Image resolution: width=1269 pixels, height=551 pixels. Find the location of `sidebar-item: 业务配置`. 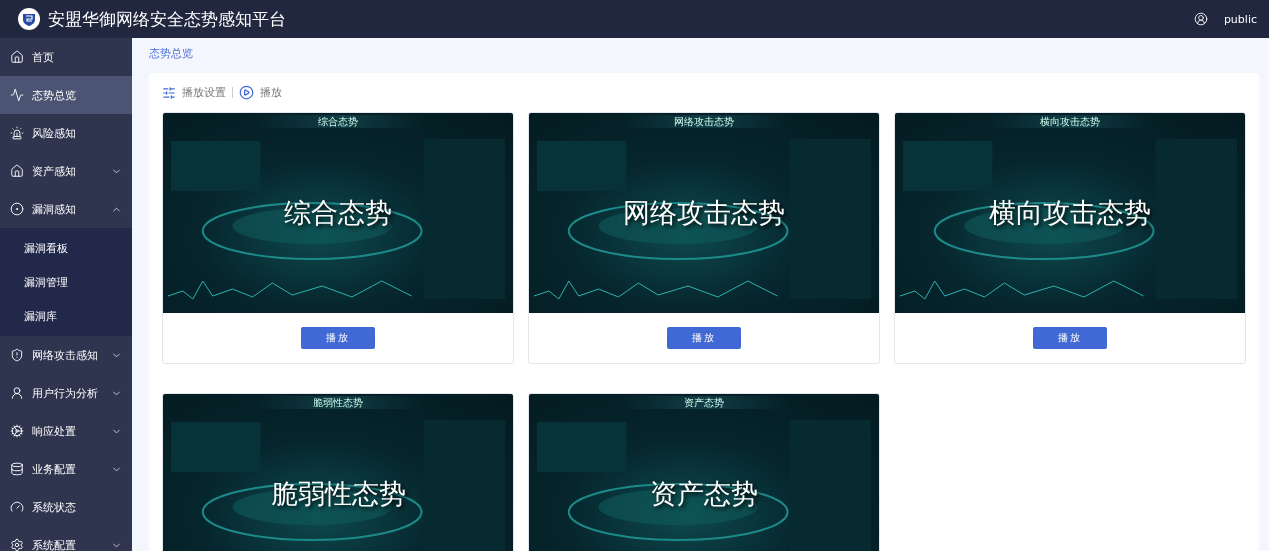

sidebar-item: 业务配置 is located at coordinates (66, 469).